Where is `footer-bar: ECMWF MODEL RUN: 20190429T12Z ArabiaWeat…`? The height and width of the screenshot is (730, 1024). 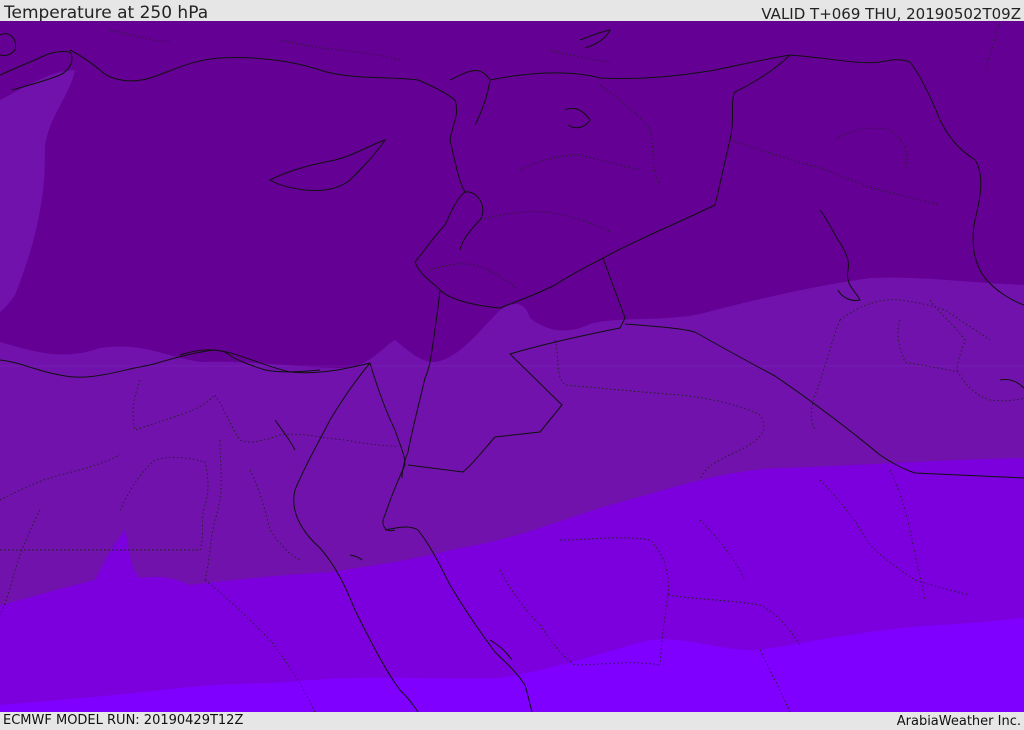
footer-bar: ECMWF MODEL RUN: 20190429T12Z ArabiaWeat… is located at coordinates (512, 720).